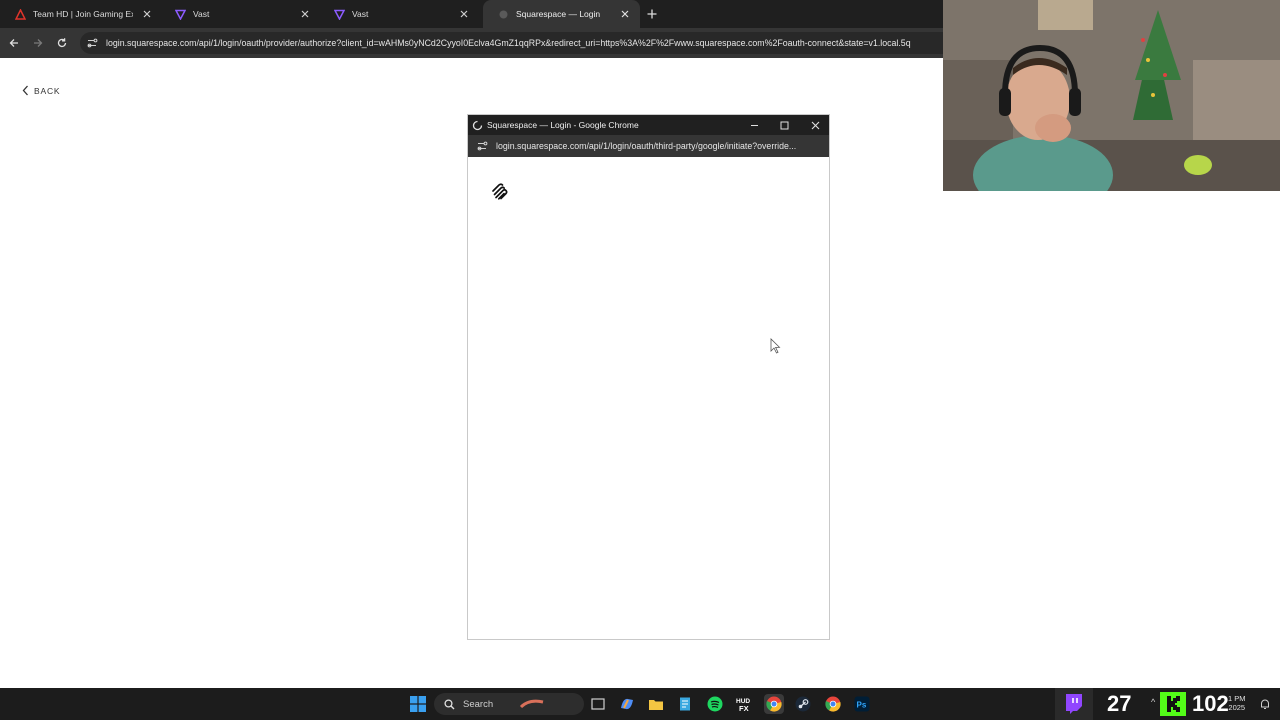  I want to click on back-link: BACK, so click(41, 90).